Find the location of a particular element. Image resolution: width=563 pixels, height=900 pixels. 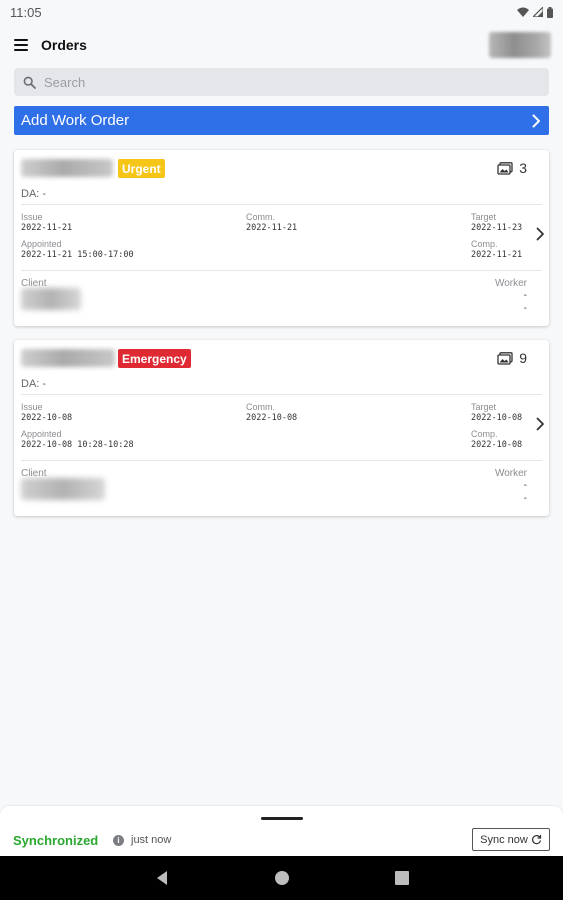

system-nav-bar is located at coordinates (281, 878).